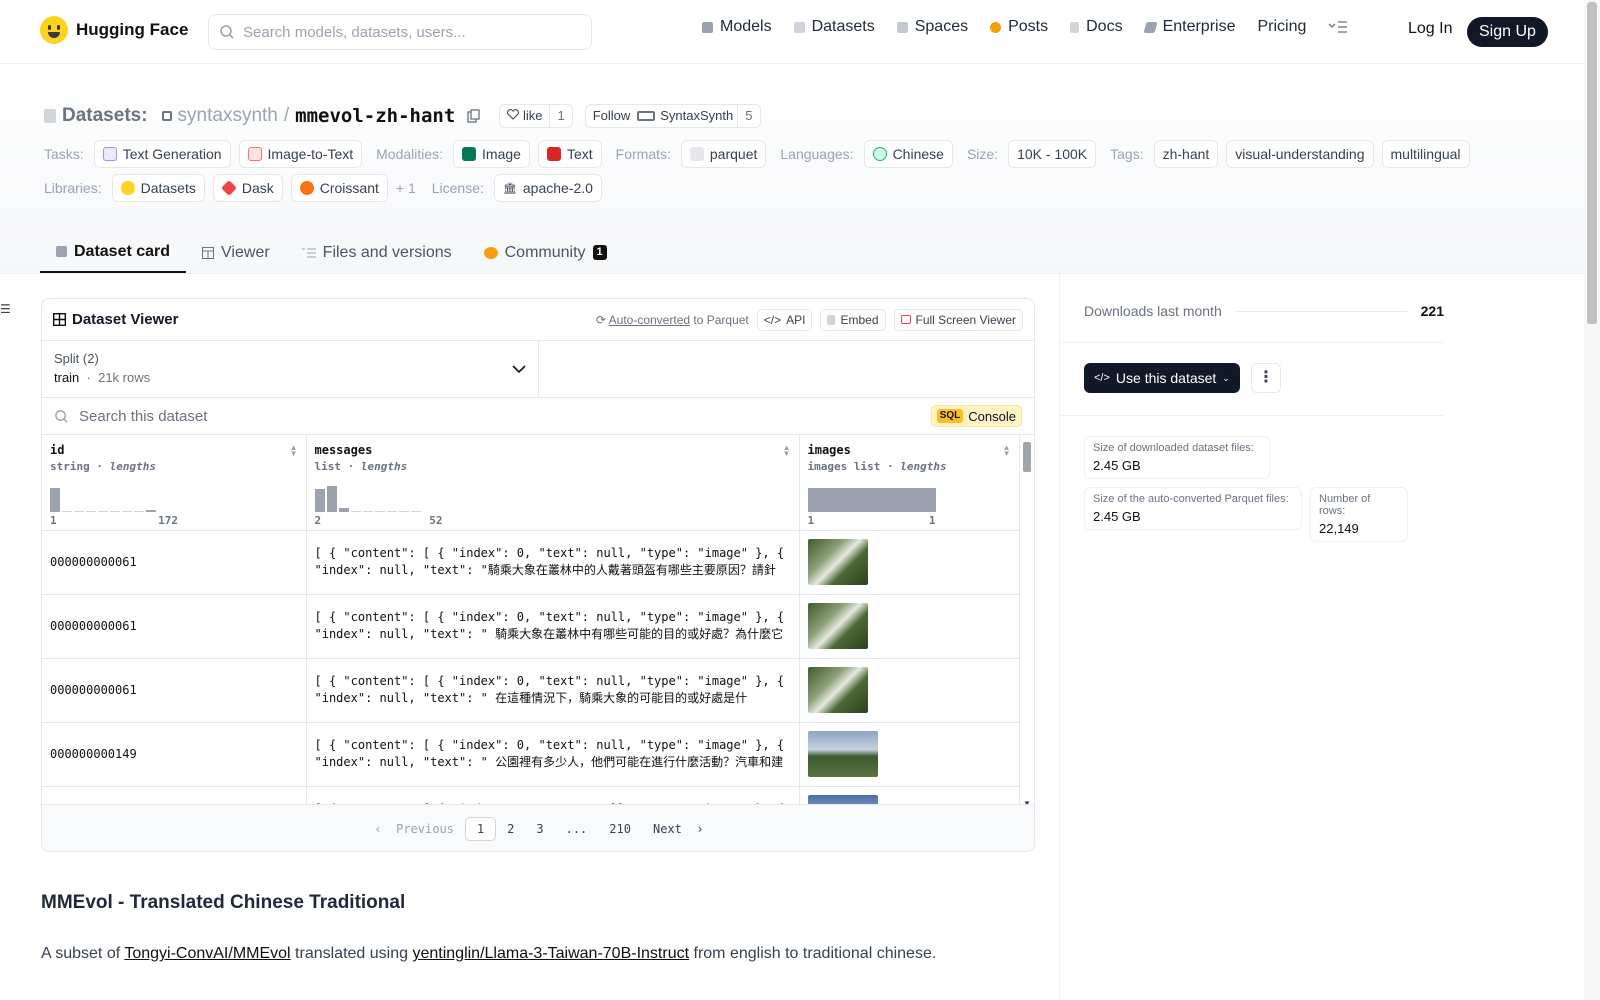  Describe the element at coordinates (672, 320) in the screenshot. I see `auto-converted-info: ⟳ Auto-converted to Parquet` at that location.